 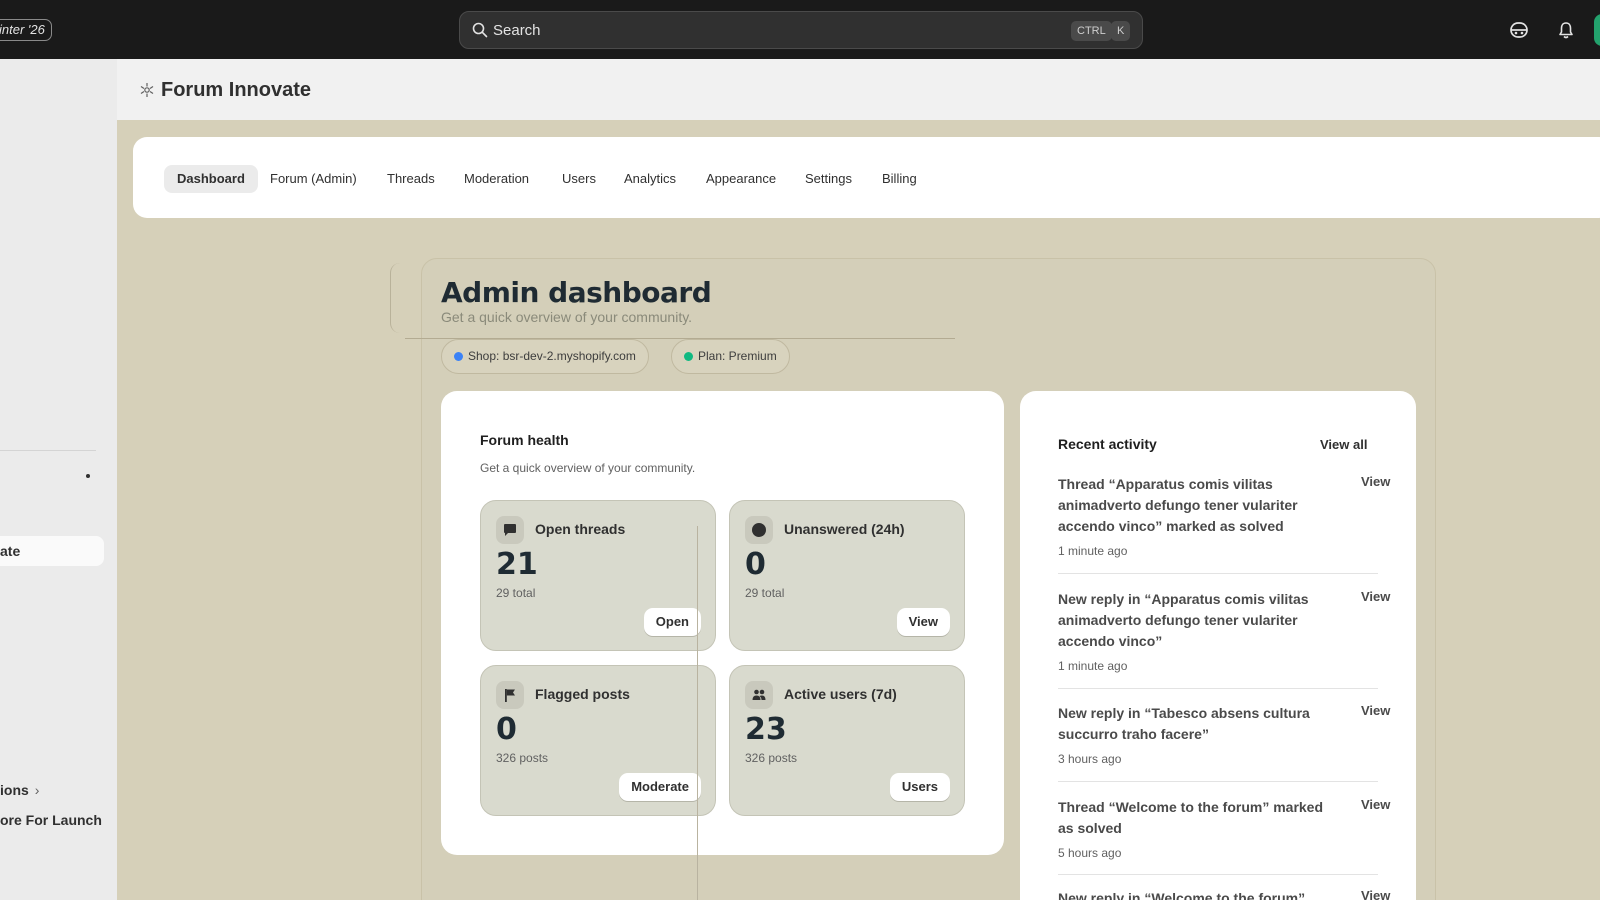 What do you see at coordinates (147, 90) in the screenshot?
I see `app-logo-icon` at bounding box center [147, 90].